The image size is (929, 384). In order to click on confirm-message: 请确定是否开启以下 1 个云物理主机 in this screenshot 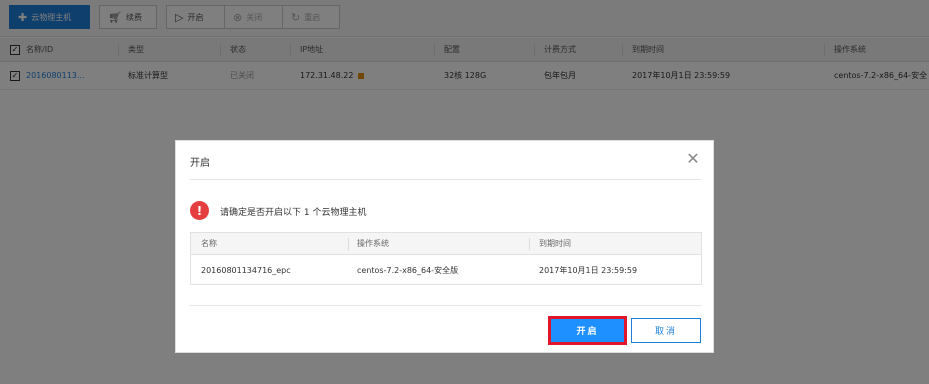, I will do `click(293, 213)`.